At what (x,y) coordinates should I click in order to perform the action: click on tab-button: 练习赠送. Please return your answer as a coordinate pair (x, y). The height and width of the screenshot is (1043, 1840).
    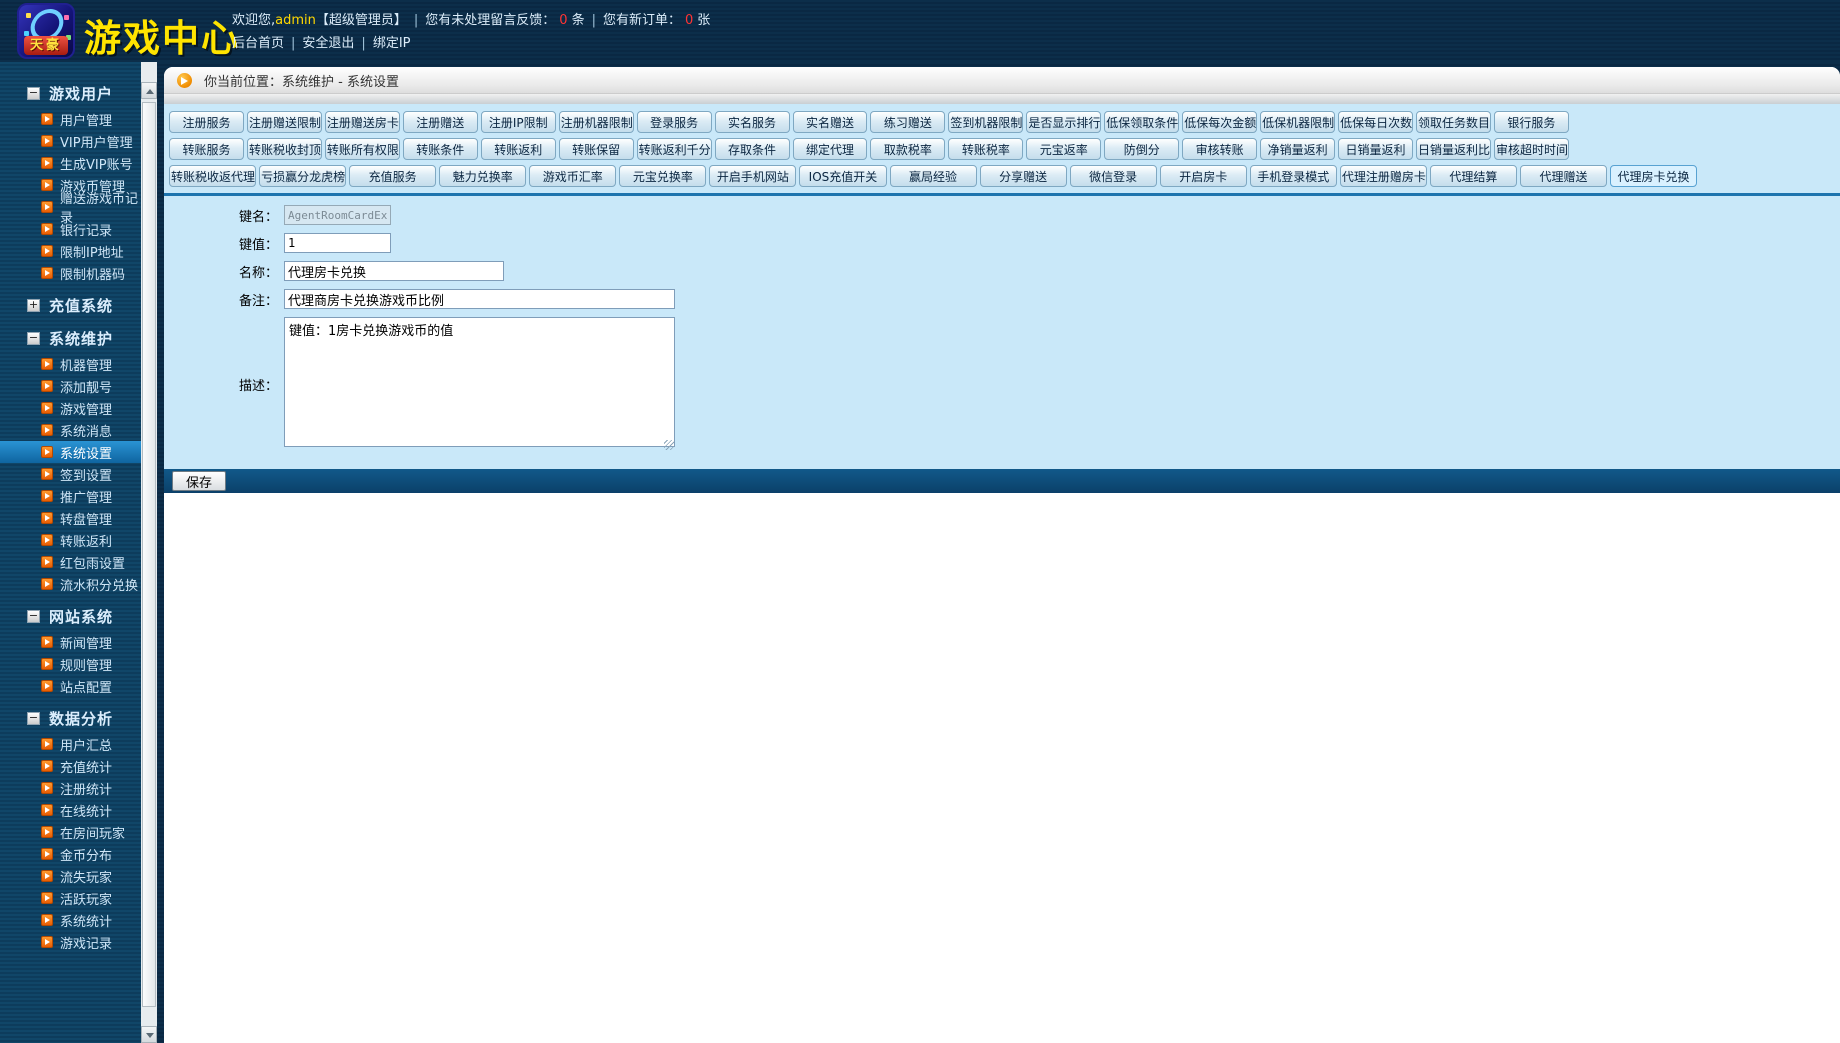
    Looking at the image, I should click on (908, 122).